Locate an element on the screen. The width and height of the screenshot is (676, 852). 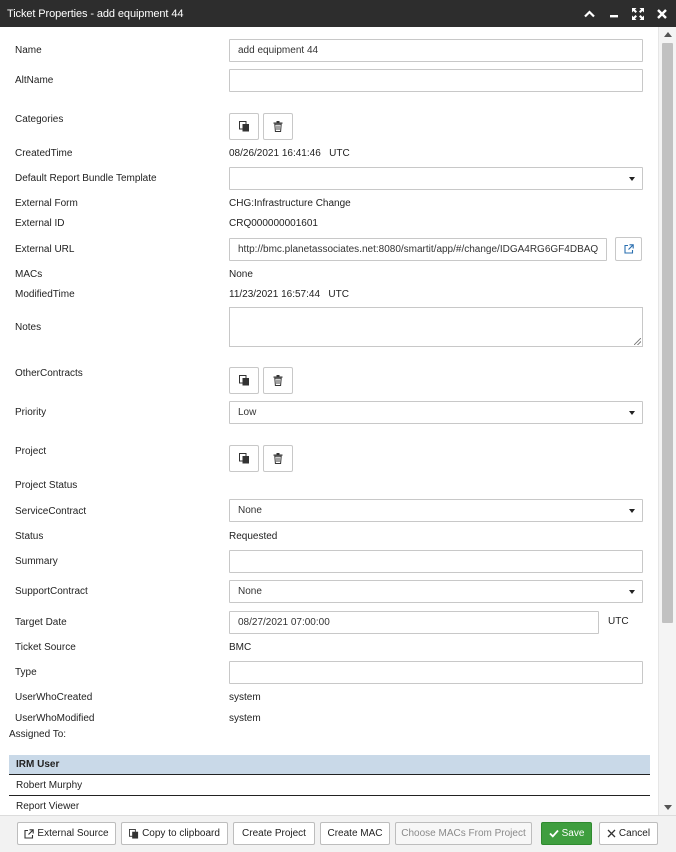
user-who-created-label: UserWhoCreated is located at coordinates (54, 697).